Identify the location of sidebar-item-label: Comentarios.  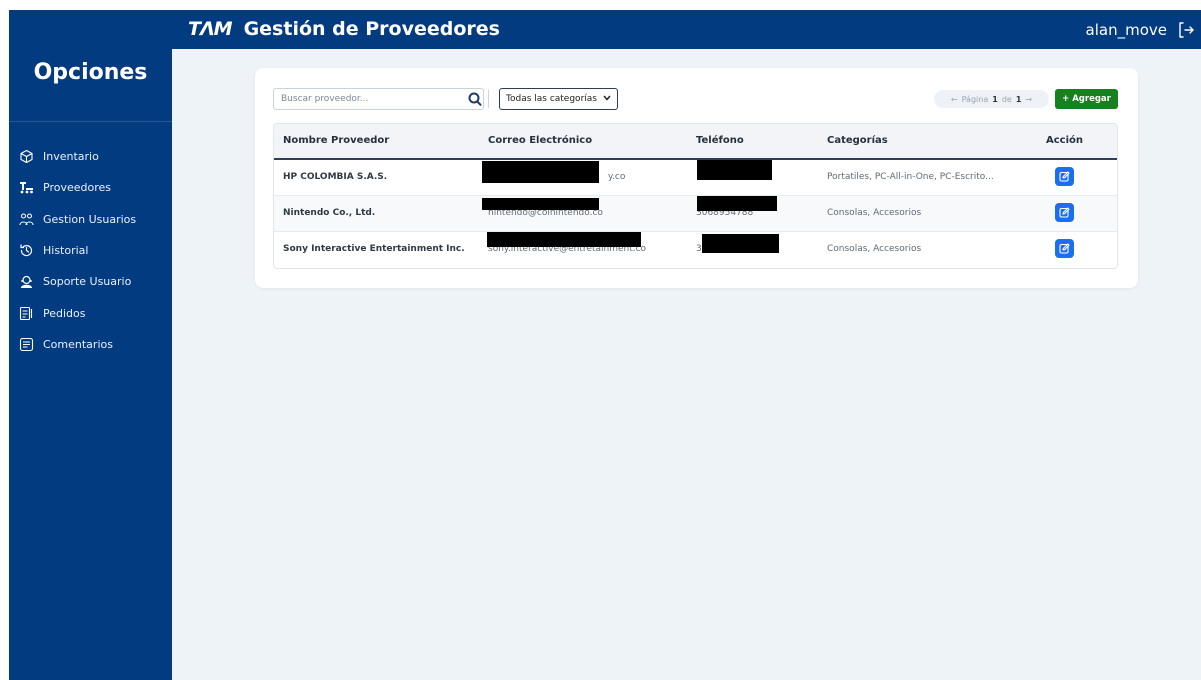
(78, 344).